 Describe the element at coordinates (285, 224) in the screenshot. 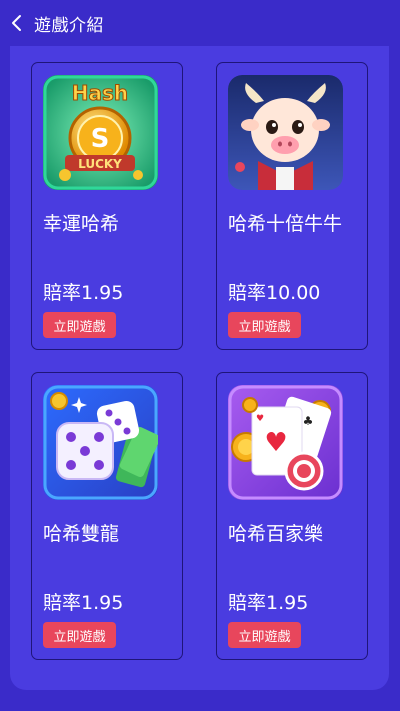

I see `game-name: 哈希十倍牛牛` at that location.